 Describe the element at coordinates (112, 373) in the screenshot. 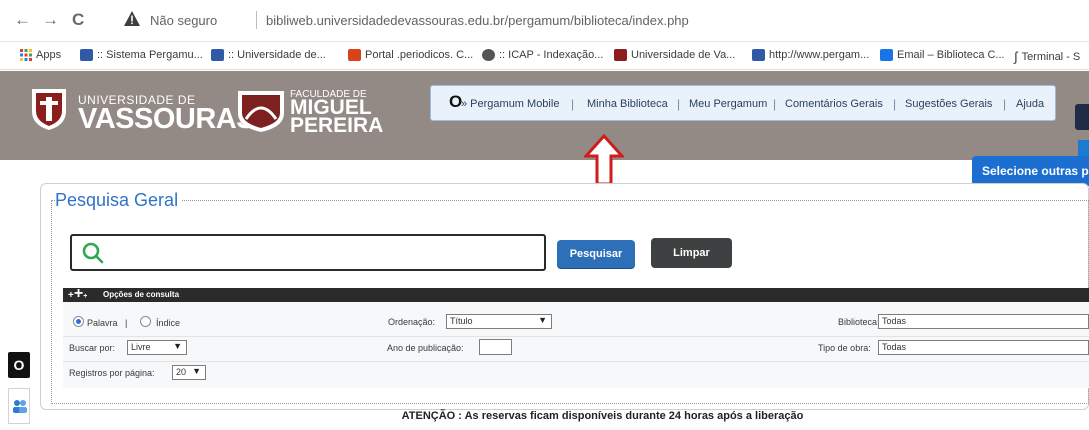

I see `registros-label: Registros por página:` at that location.